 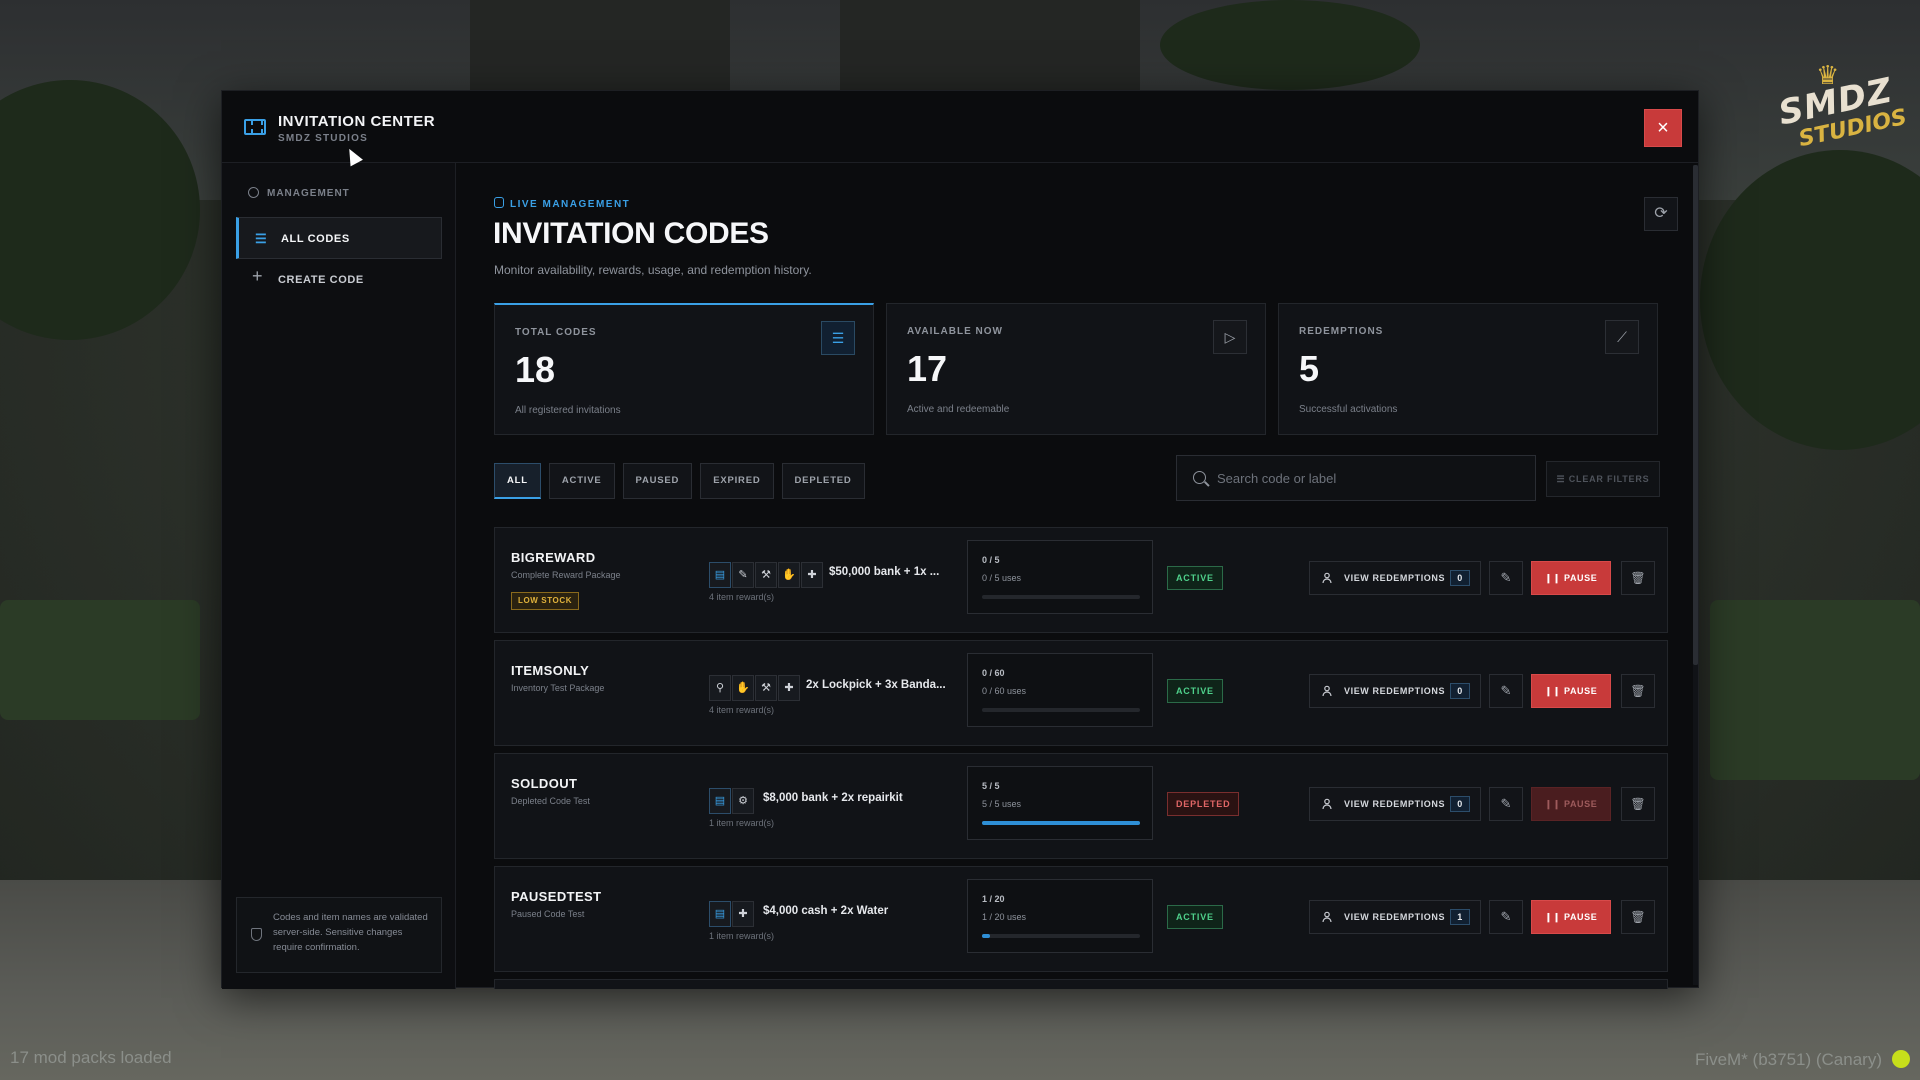 What do you see at coordinates (553, 557) in the screenshot?
I see `code-name: BIGREWARD` at bounding box center [553, 557].